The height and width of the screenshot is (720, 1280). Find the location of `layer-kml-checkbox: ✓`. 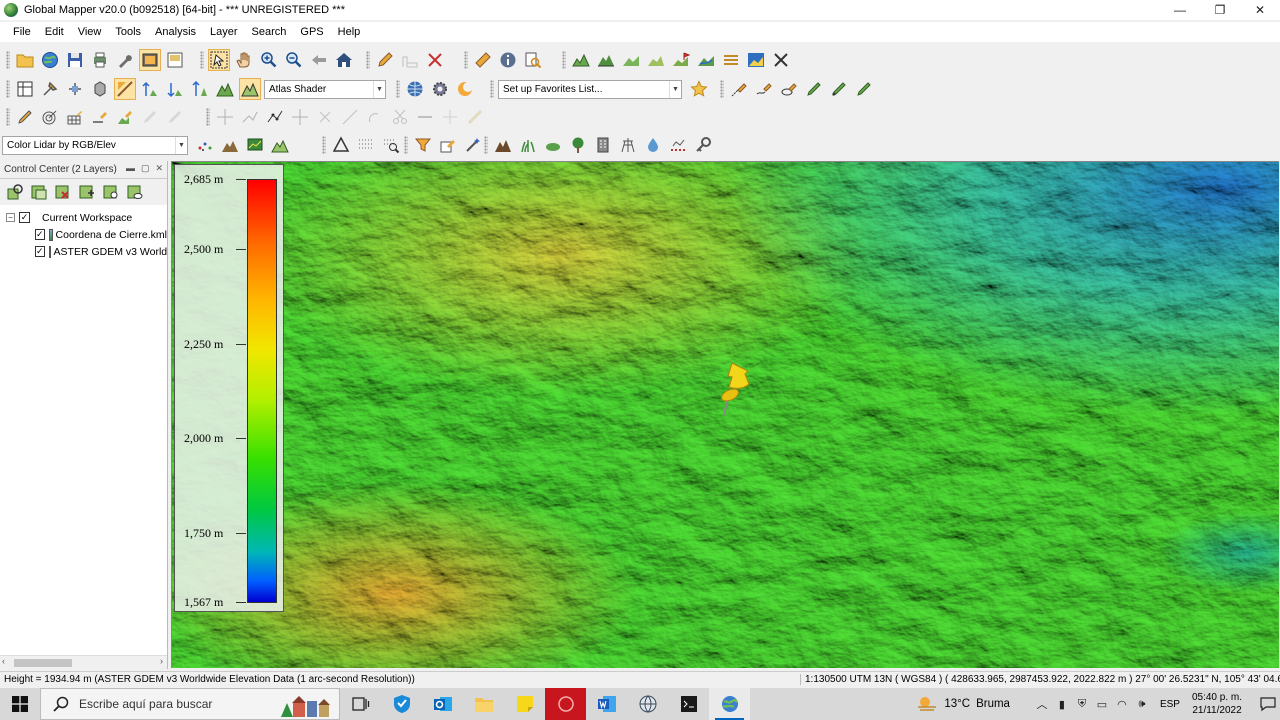

layer-kml-checkbox: ✓ is located at coordinates (40, 234).